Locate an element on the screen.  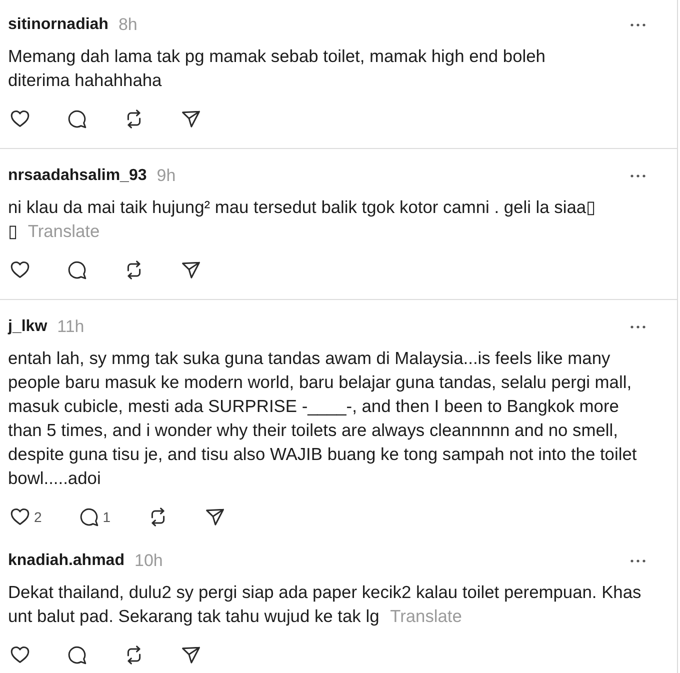
like-button: 2 is located at coordinates (26, 517).